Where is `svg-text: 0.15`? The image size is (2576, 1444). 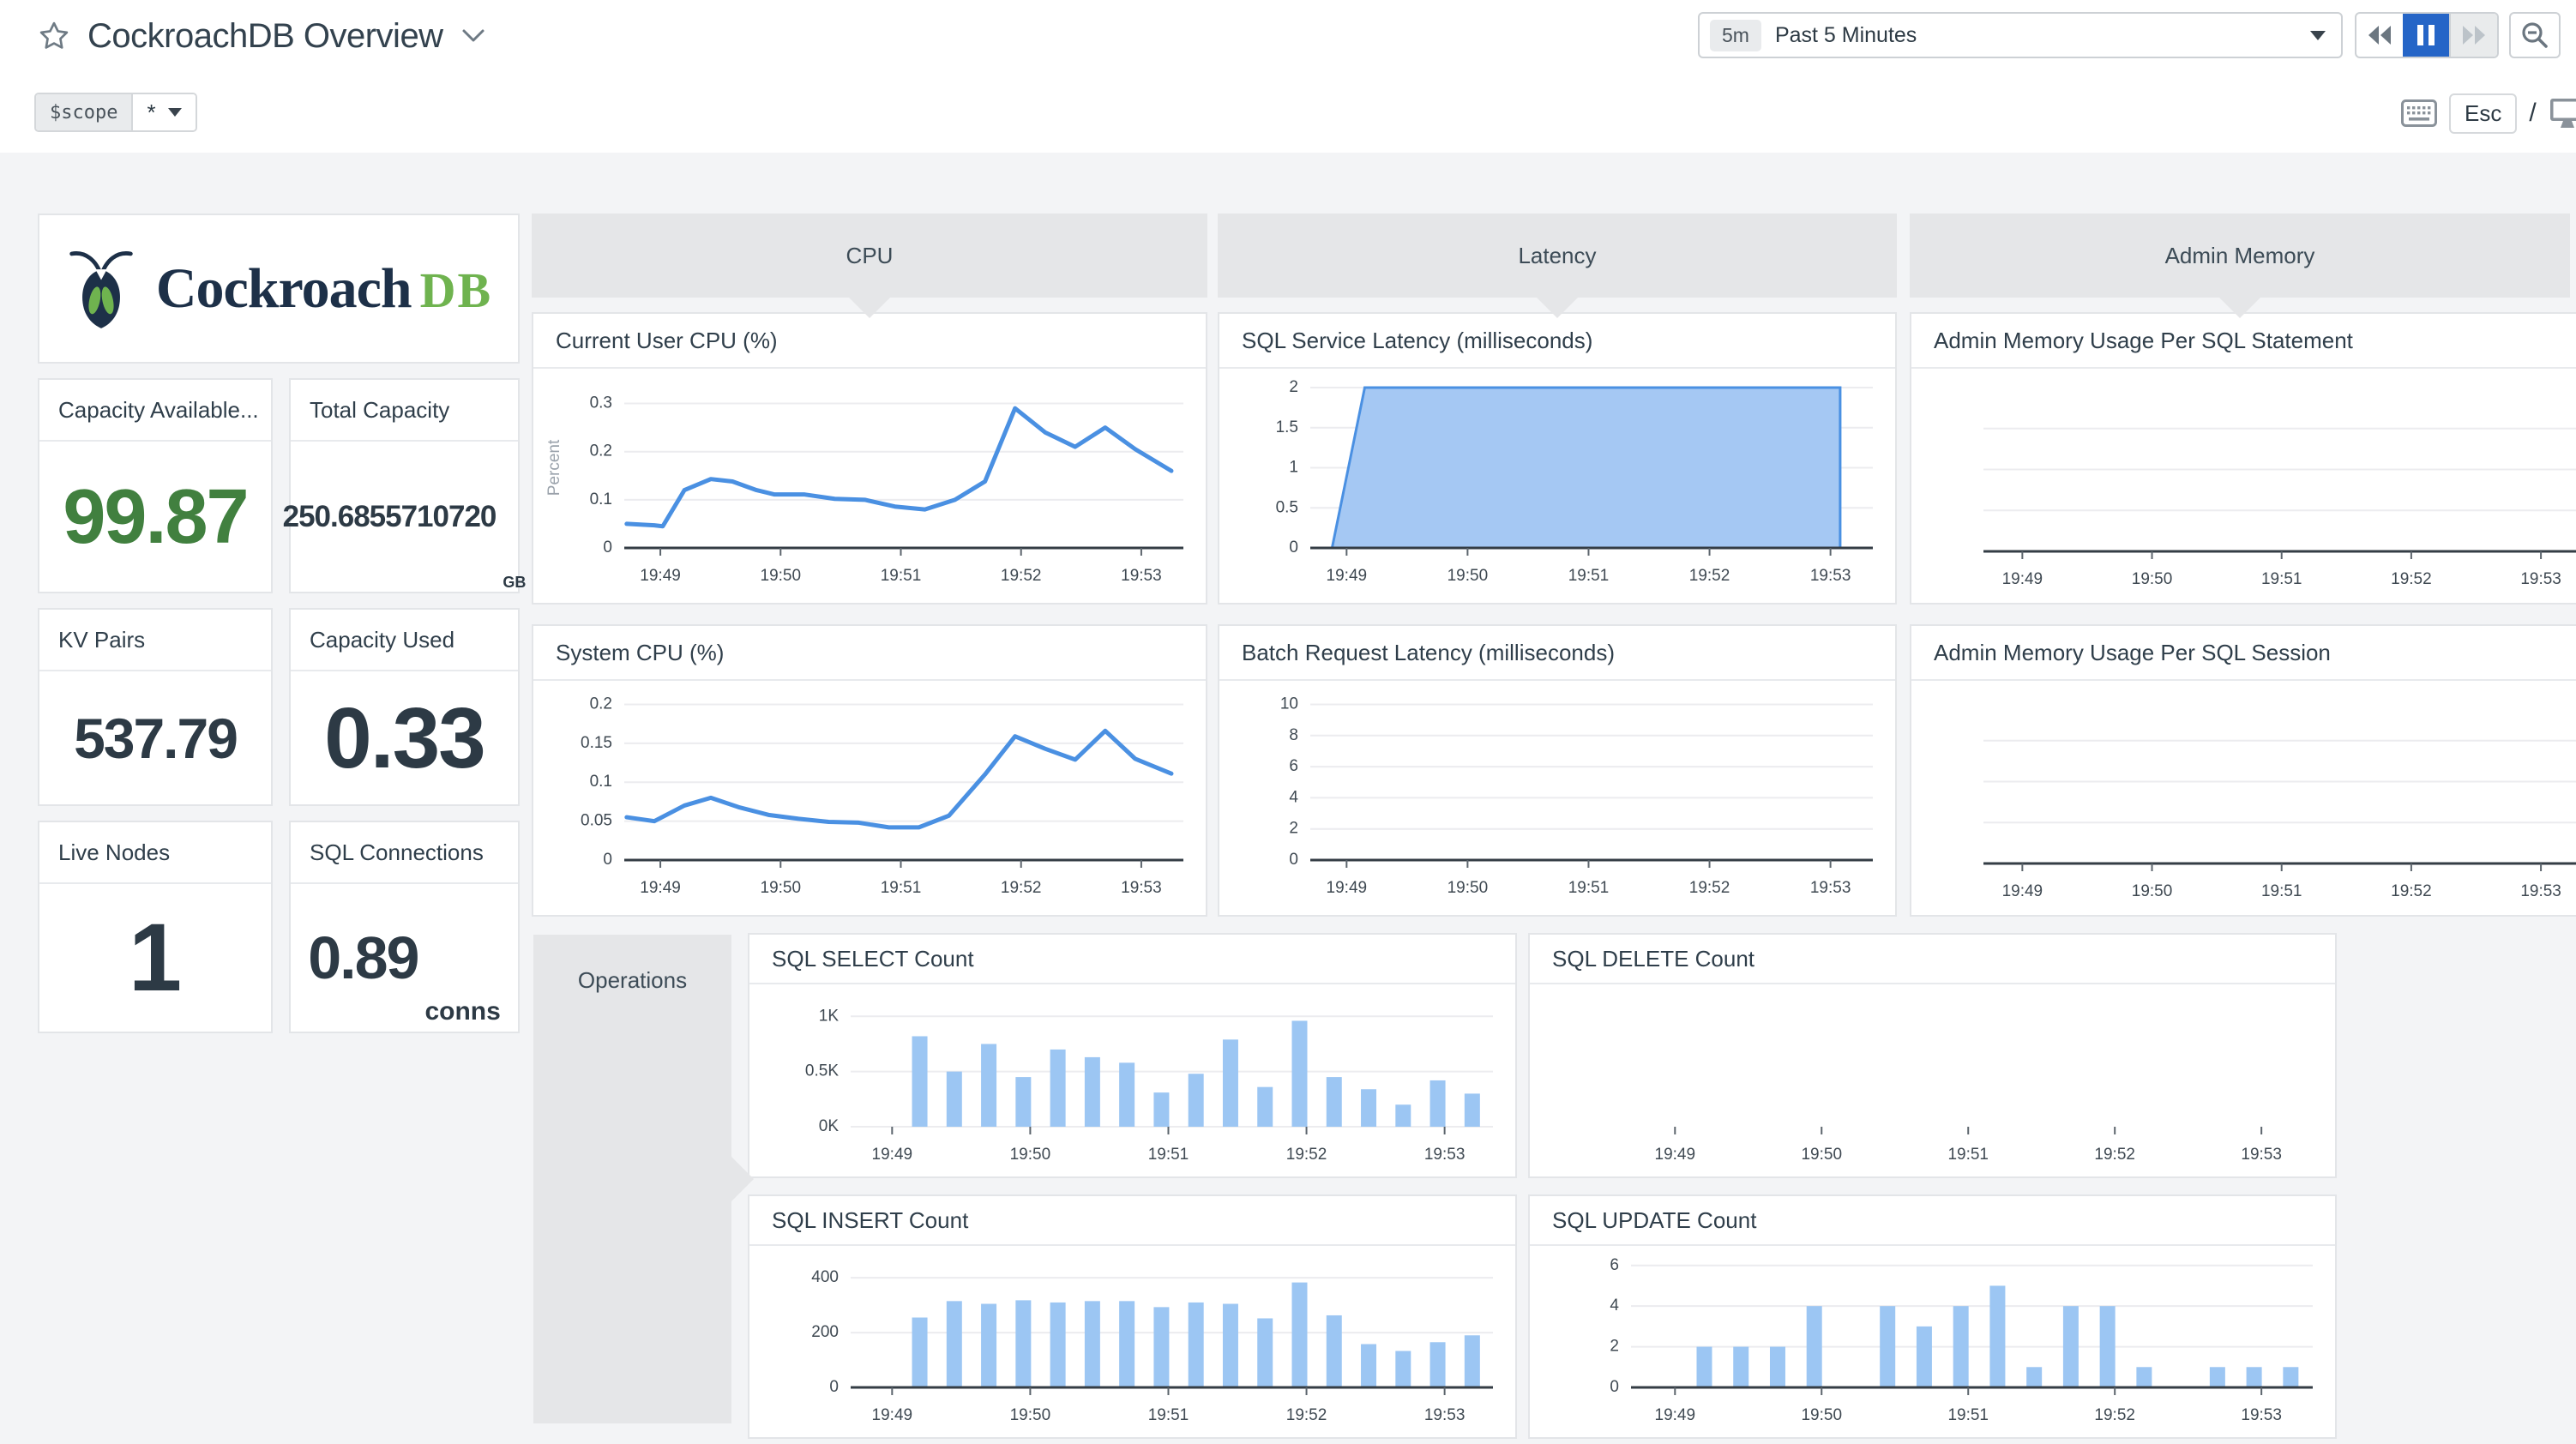
svg-text: 0.15 is located at coordinates (596, 743).